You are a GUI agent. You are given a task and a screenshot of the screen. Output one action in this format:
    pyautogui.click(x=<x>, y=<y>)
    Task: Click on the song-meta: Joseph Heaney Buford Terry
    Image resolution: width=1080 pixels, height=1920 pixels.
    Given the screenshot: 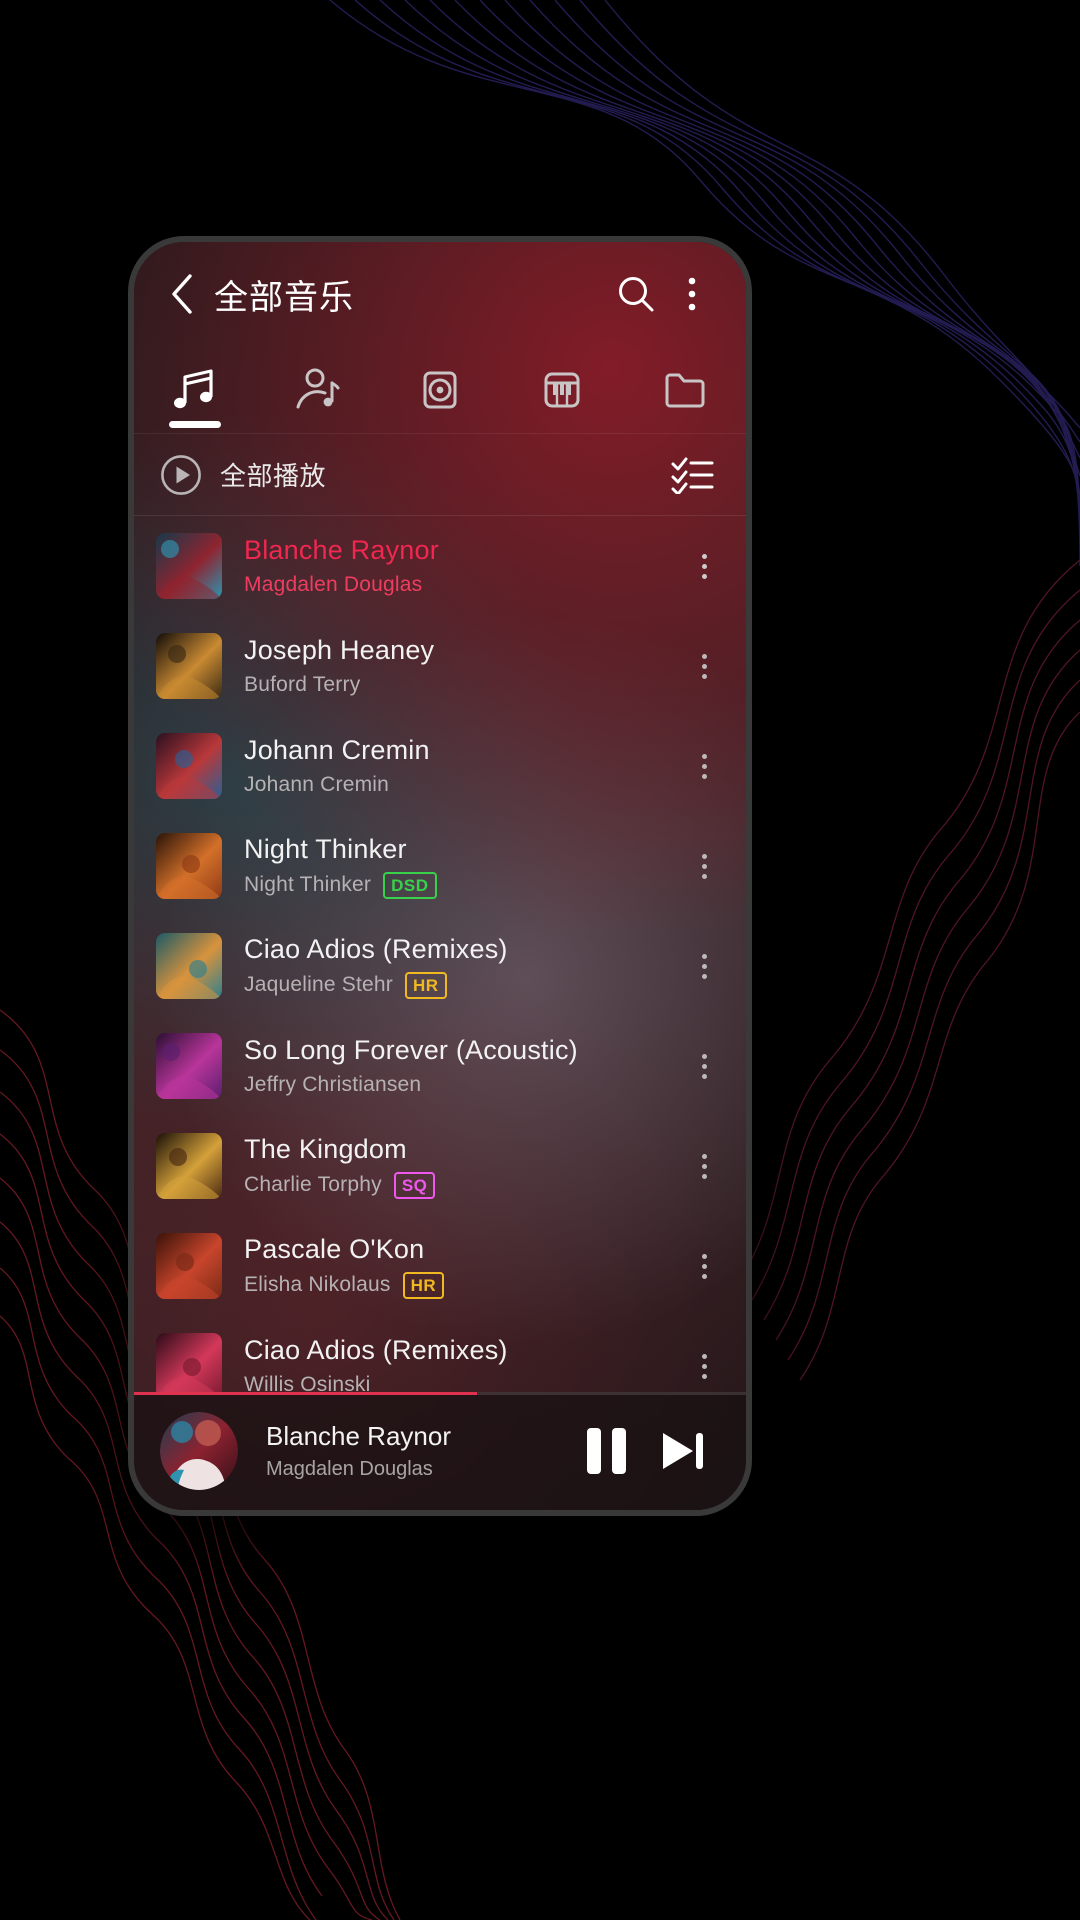 What is the action you would take?
    pyautogui.click(x=460, y=666)
    